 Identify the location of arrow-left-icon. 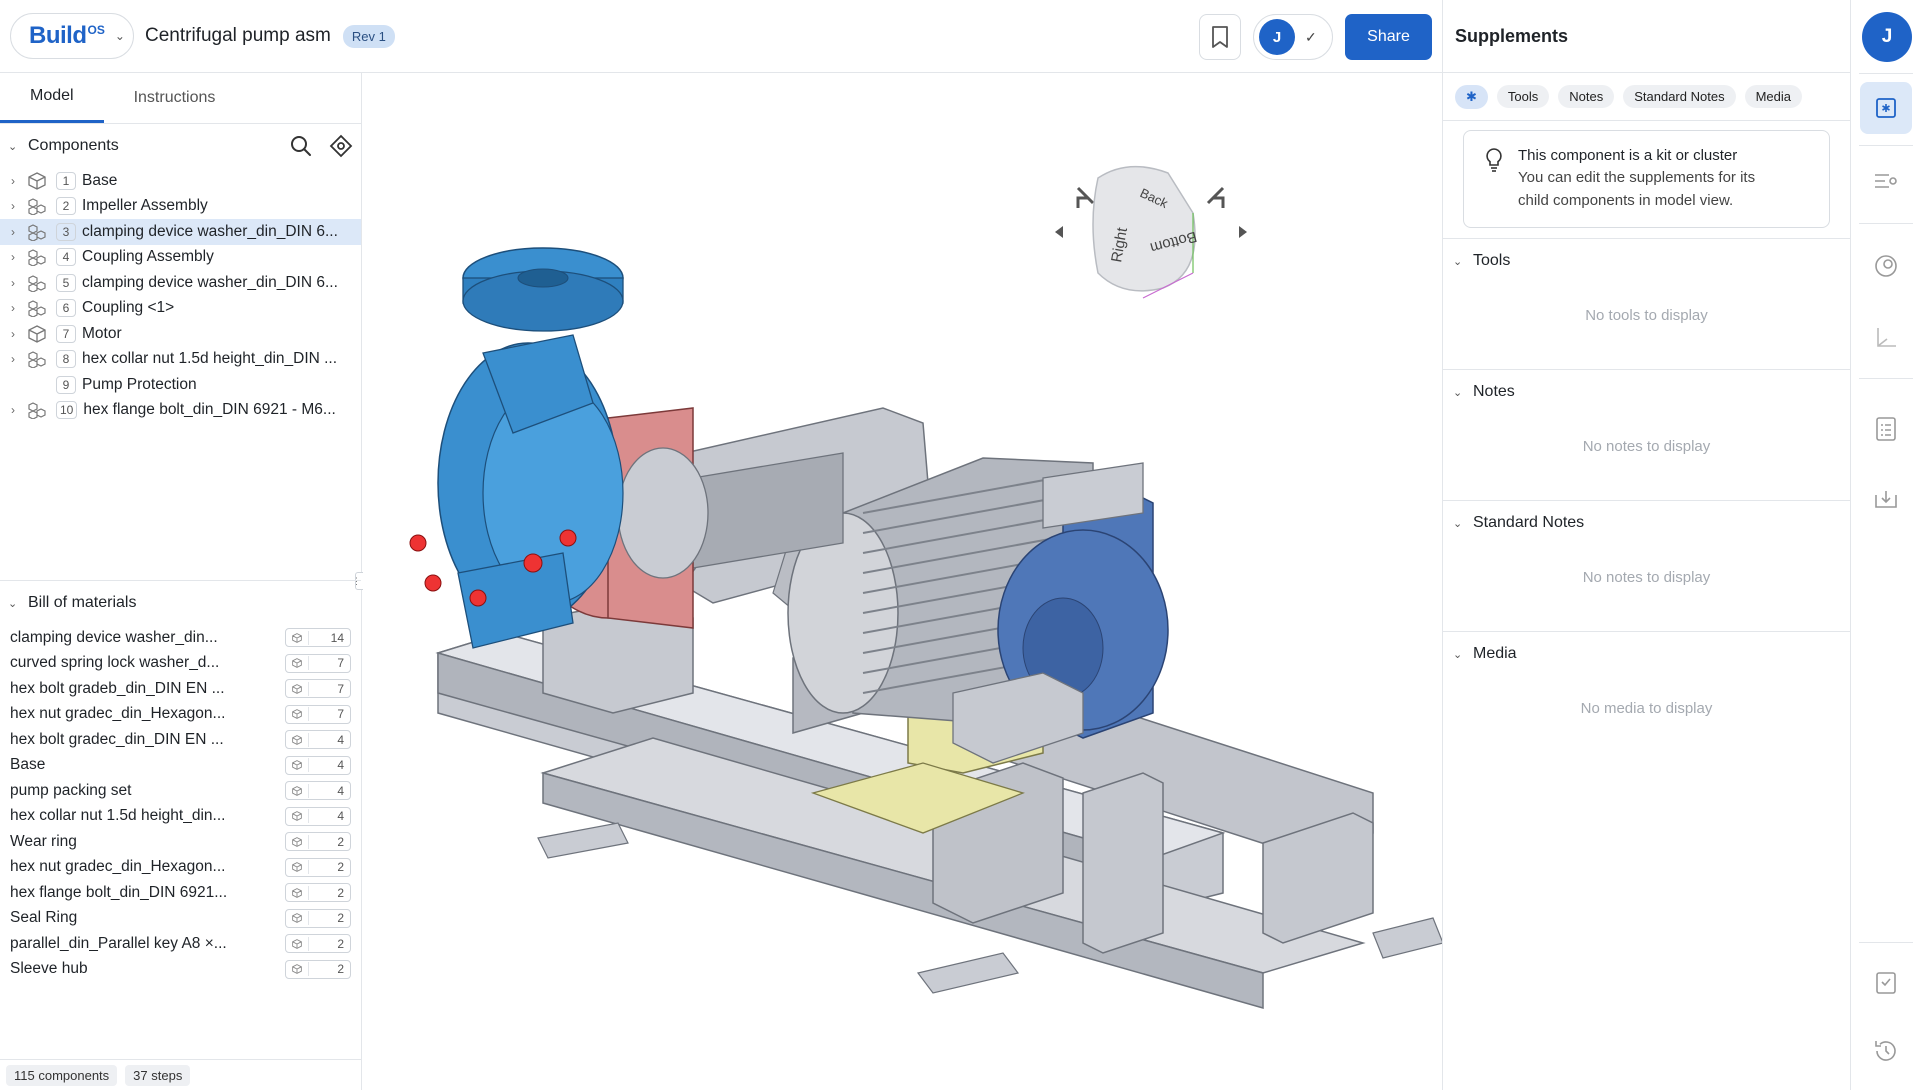
(1059, 232).